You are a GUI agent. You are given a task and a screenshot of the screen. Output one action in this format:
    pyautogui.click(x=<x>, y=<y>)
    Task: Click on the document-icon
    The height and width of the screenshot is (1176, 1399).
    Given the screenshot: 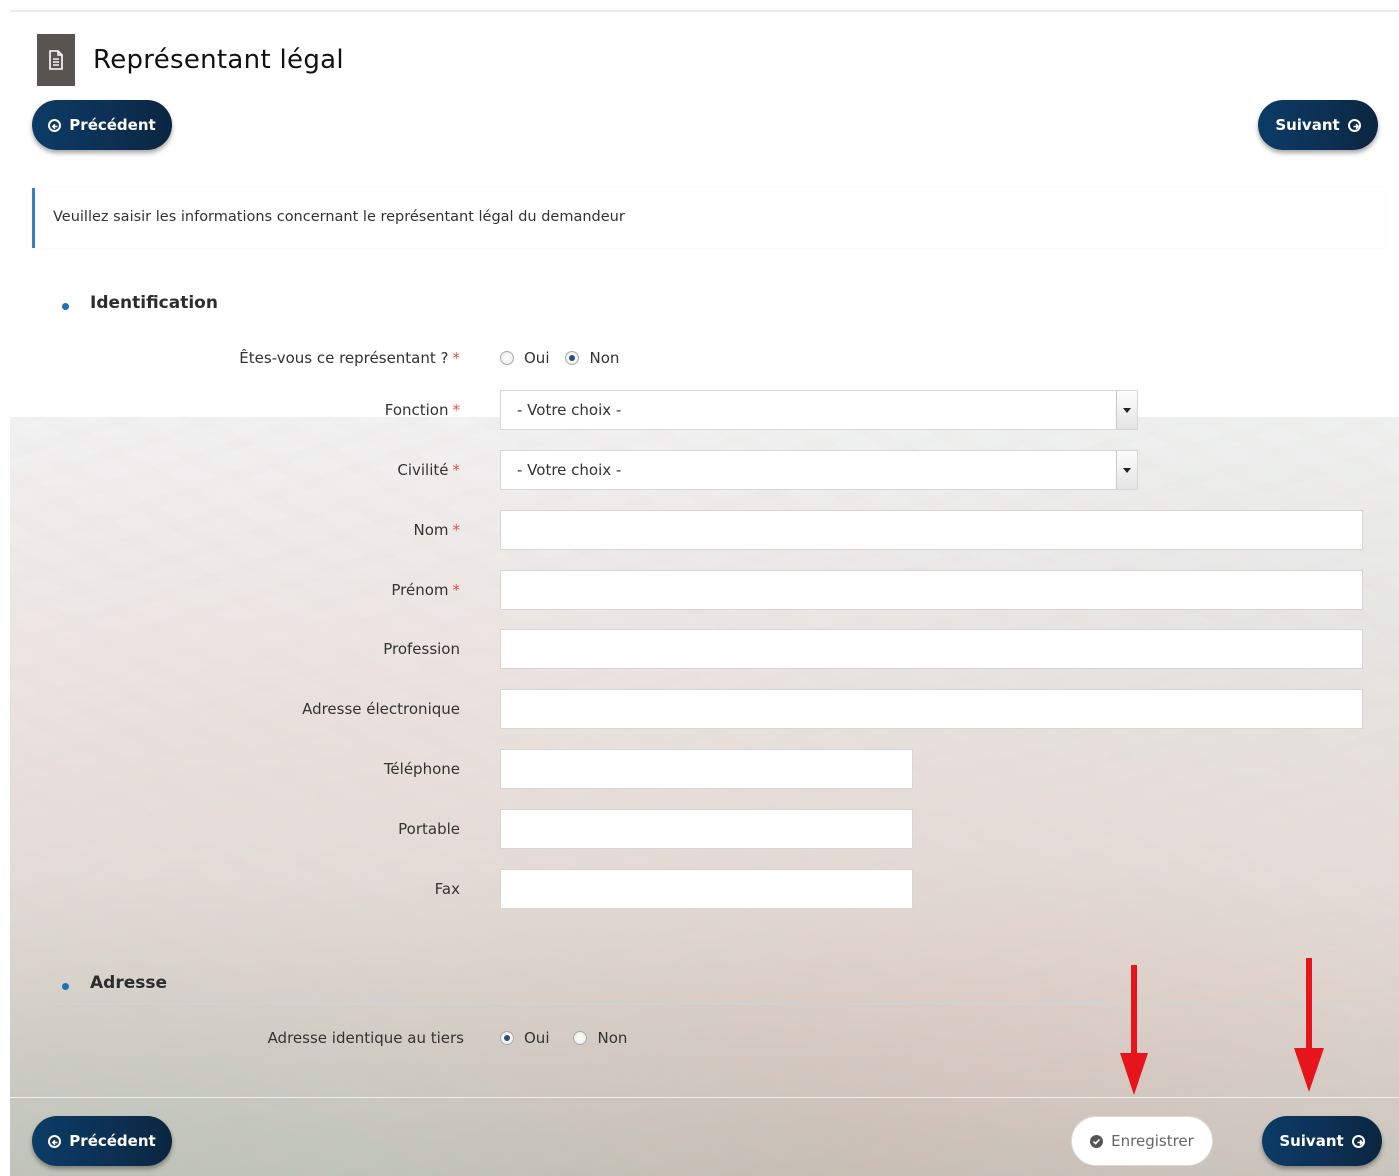 What is the action you would take?
    pyautogui.click(x=56, y=60)
    